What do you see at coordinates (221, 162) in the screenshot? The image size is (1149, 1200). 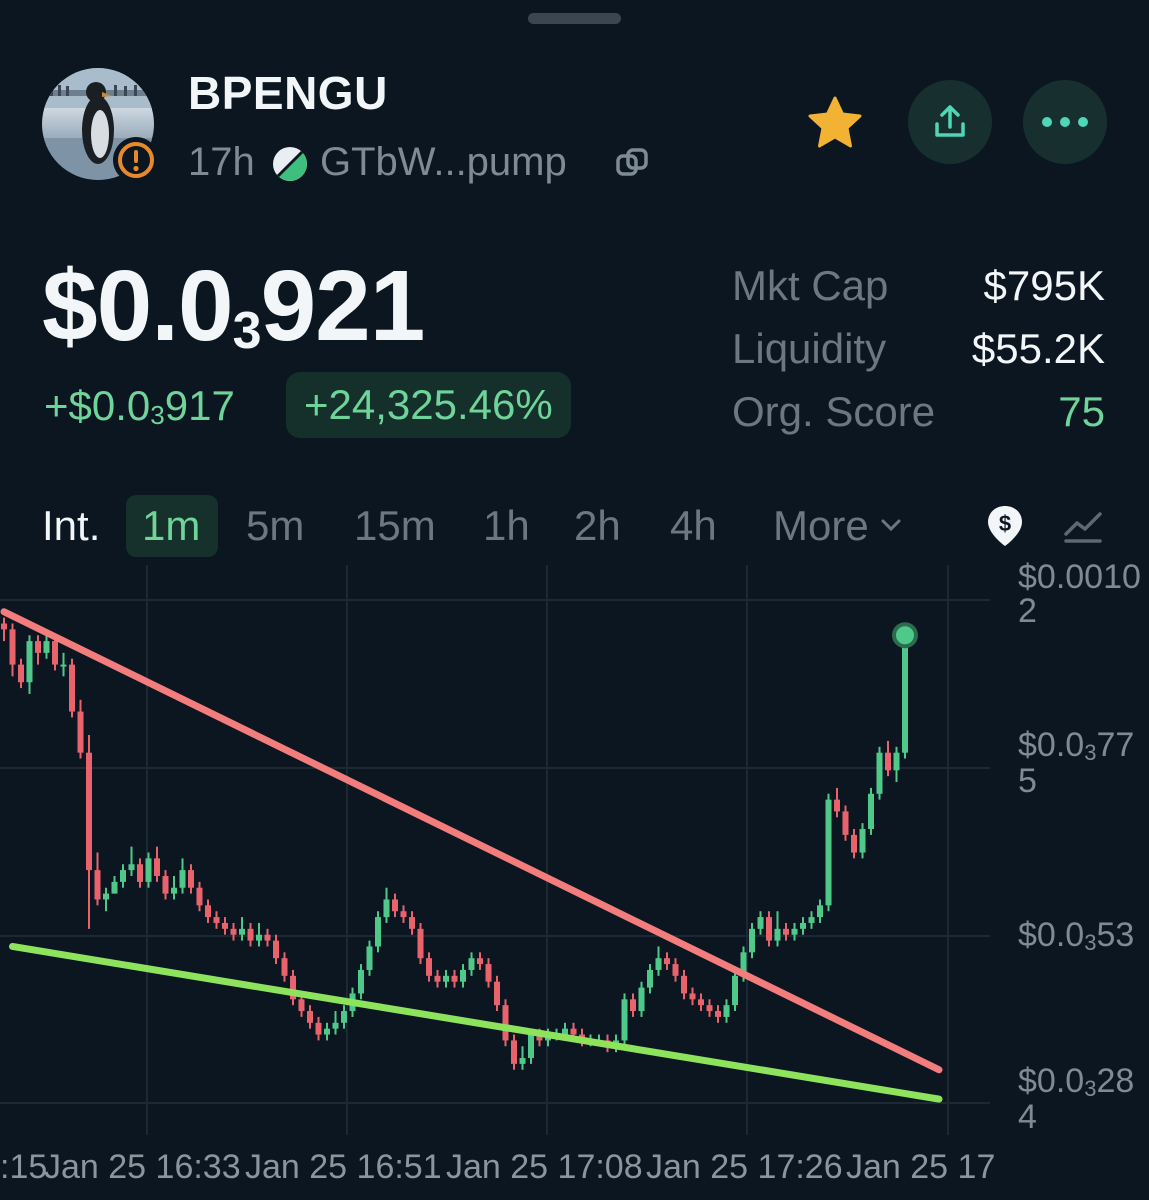 I see `token-age: 17h` at bounding box center [221, 162].